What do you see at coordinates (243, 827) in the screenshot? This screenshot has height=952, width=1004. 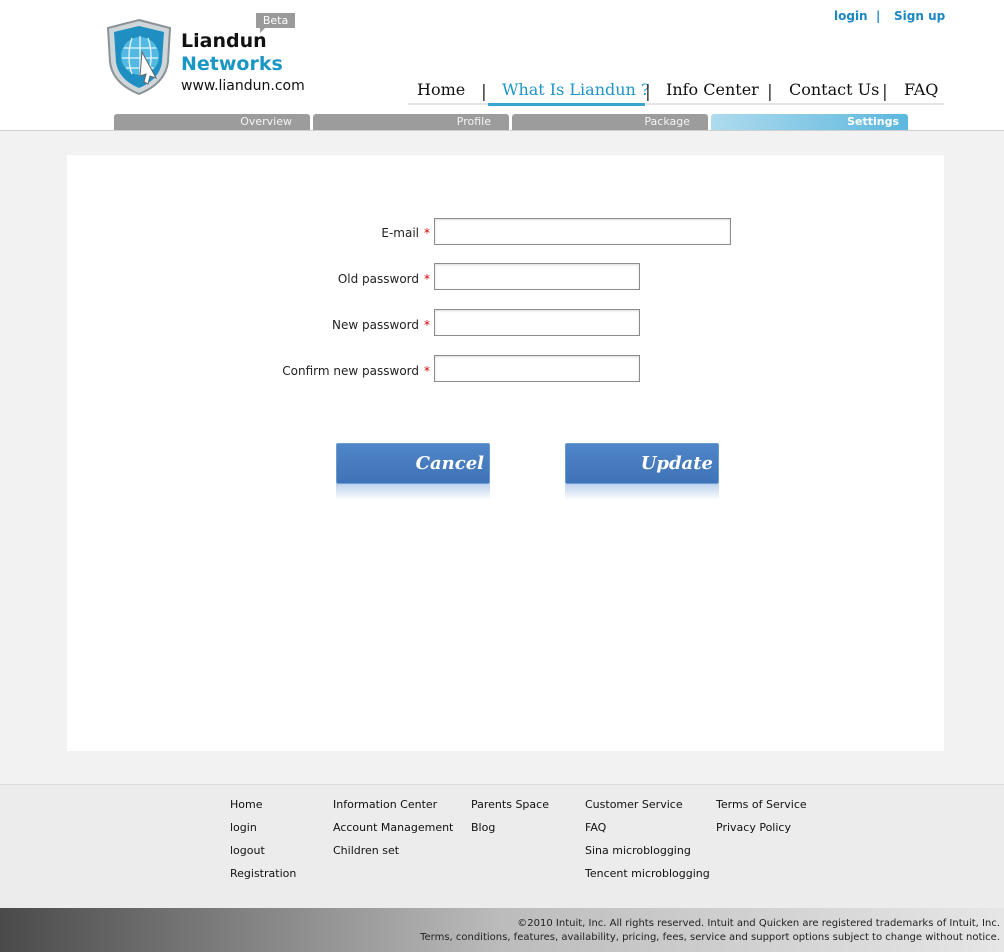 I see `footer-link-login: login` at bounding box center [243, 827].